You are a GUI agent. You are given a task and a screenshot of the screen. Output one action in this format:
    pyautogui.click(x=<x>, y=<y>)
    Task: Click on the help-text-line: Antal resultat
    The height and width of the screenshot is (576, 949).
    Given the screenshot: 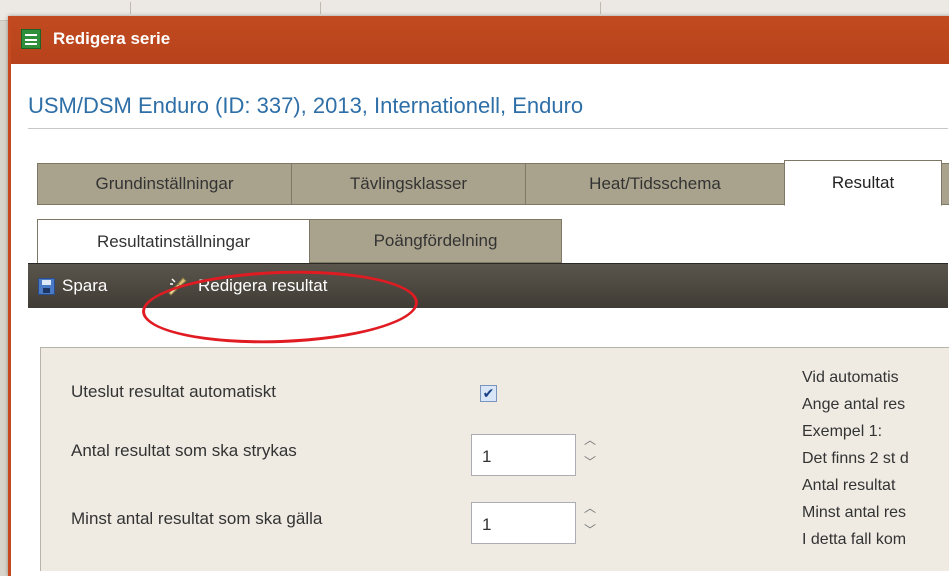 What is the action you would take?
    pyautogui.click(x=849, y=485)
    